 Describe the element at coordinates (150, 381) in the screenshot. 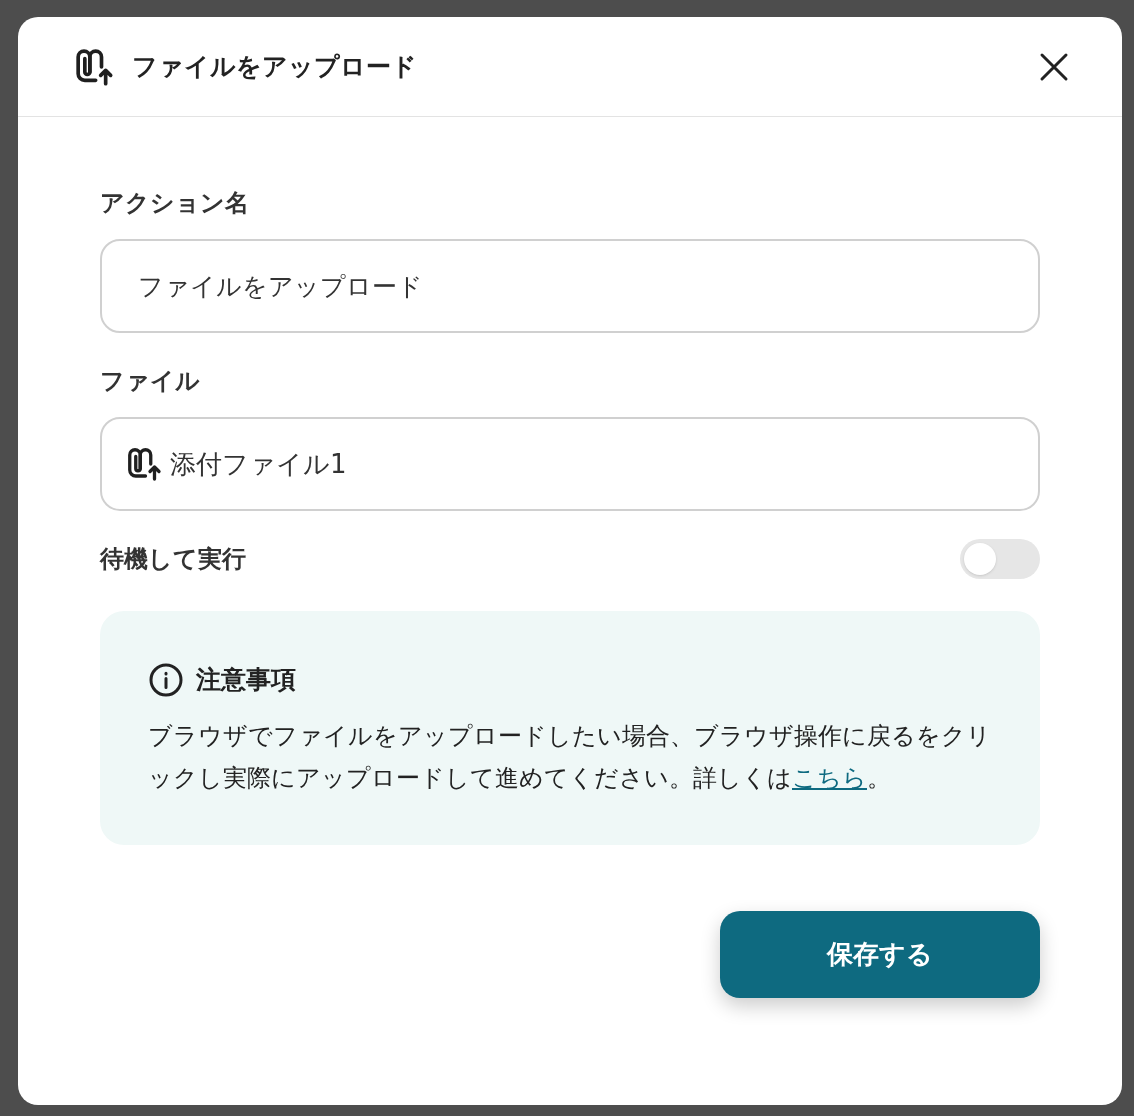

I see `field-label: ファイル` at that location.